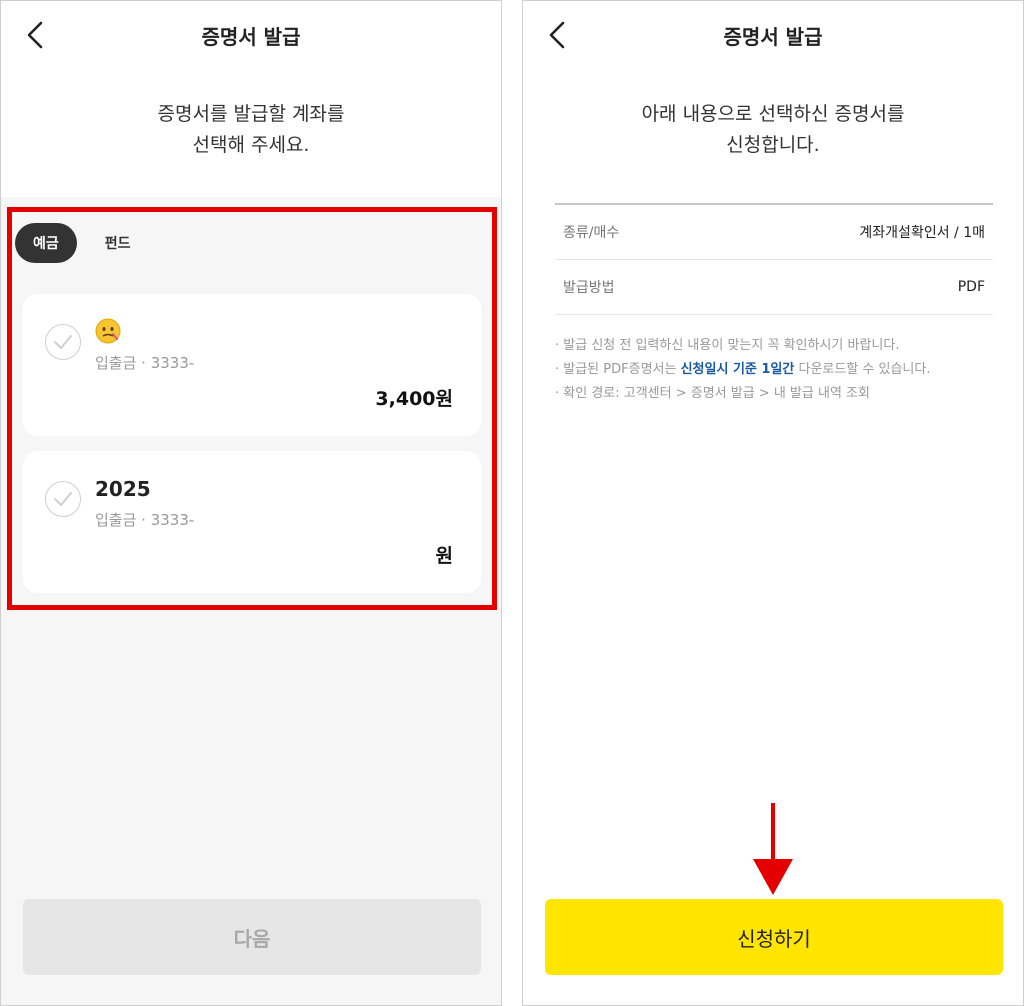  What do you see at coordinates (773, 114) in the screenshot?
I see `intro-line-1: 아래 내용으로 선택하신 증명서를` at bounding box center [773, 114].